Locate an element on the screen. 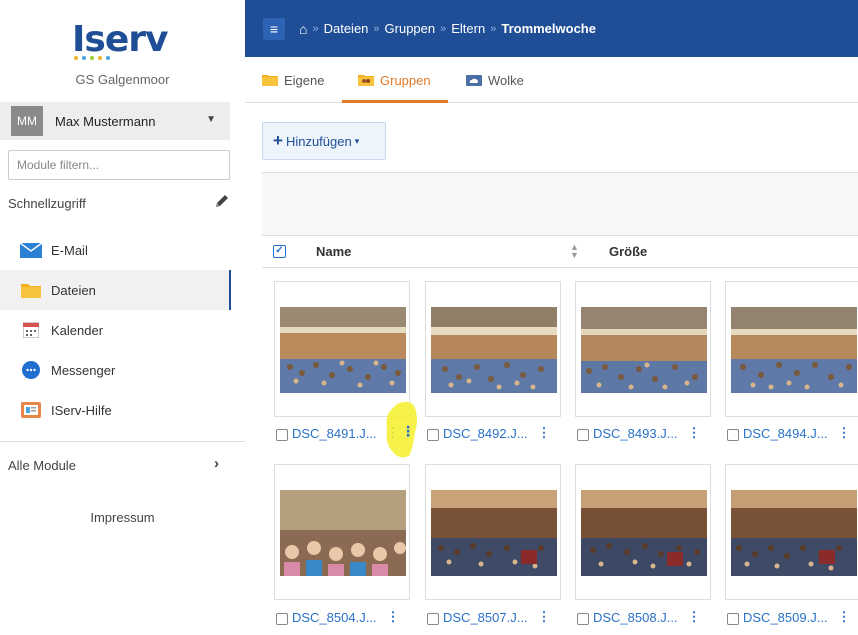 Image resolution: width=858 pixels, height=635 pixels. table-header: ✓ Name ▲ ▼ Größe is located at coordinates (560, 252).